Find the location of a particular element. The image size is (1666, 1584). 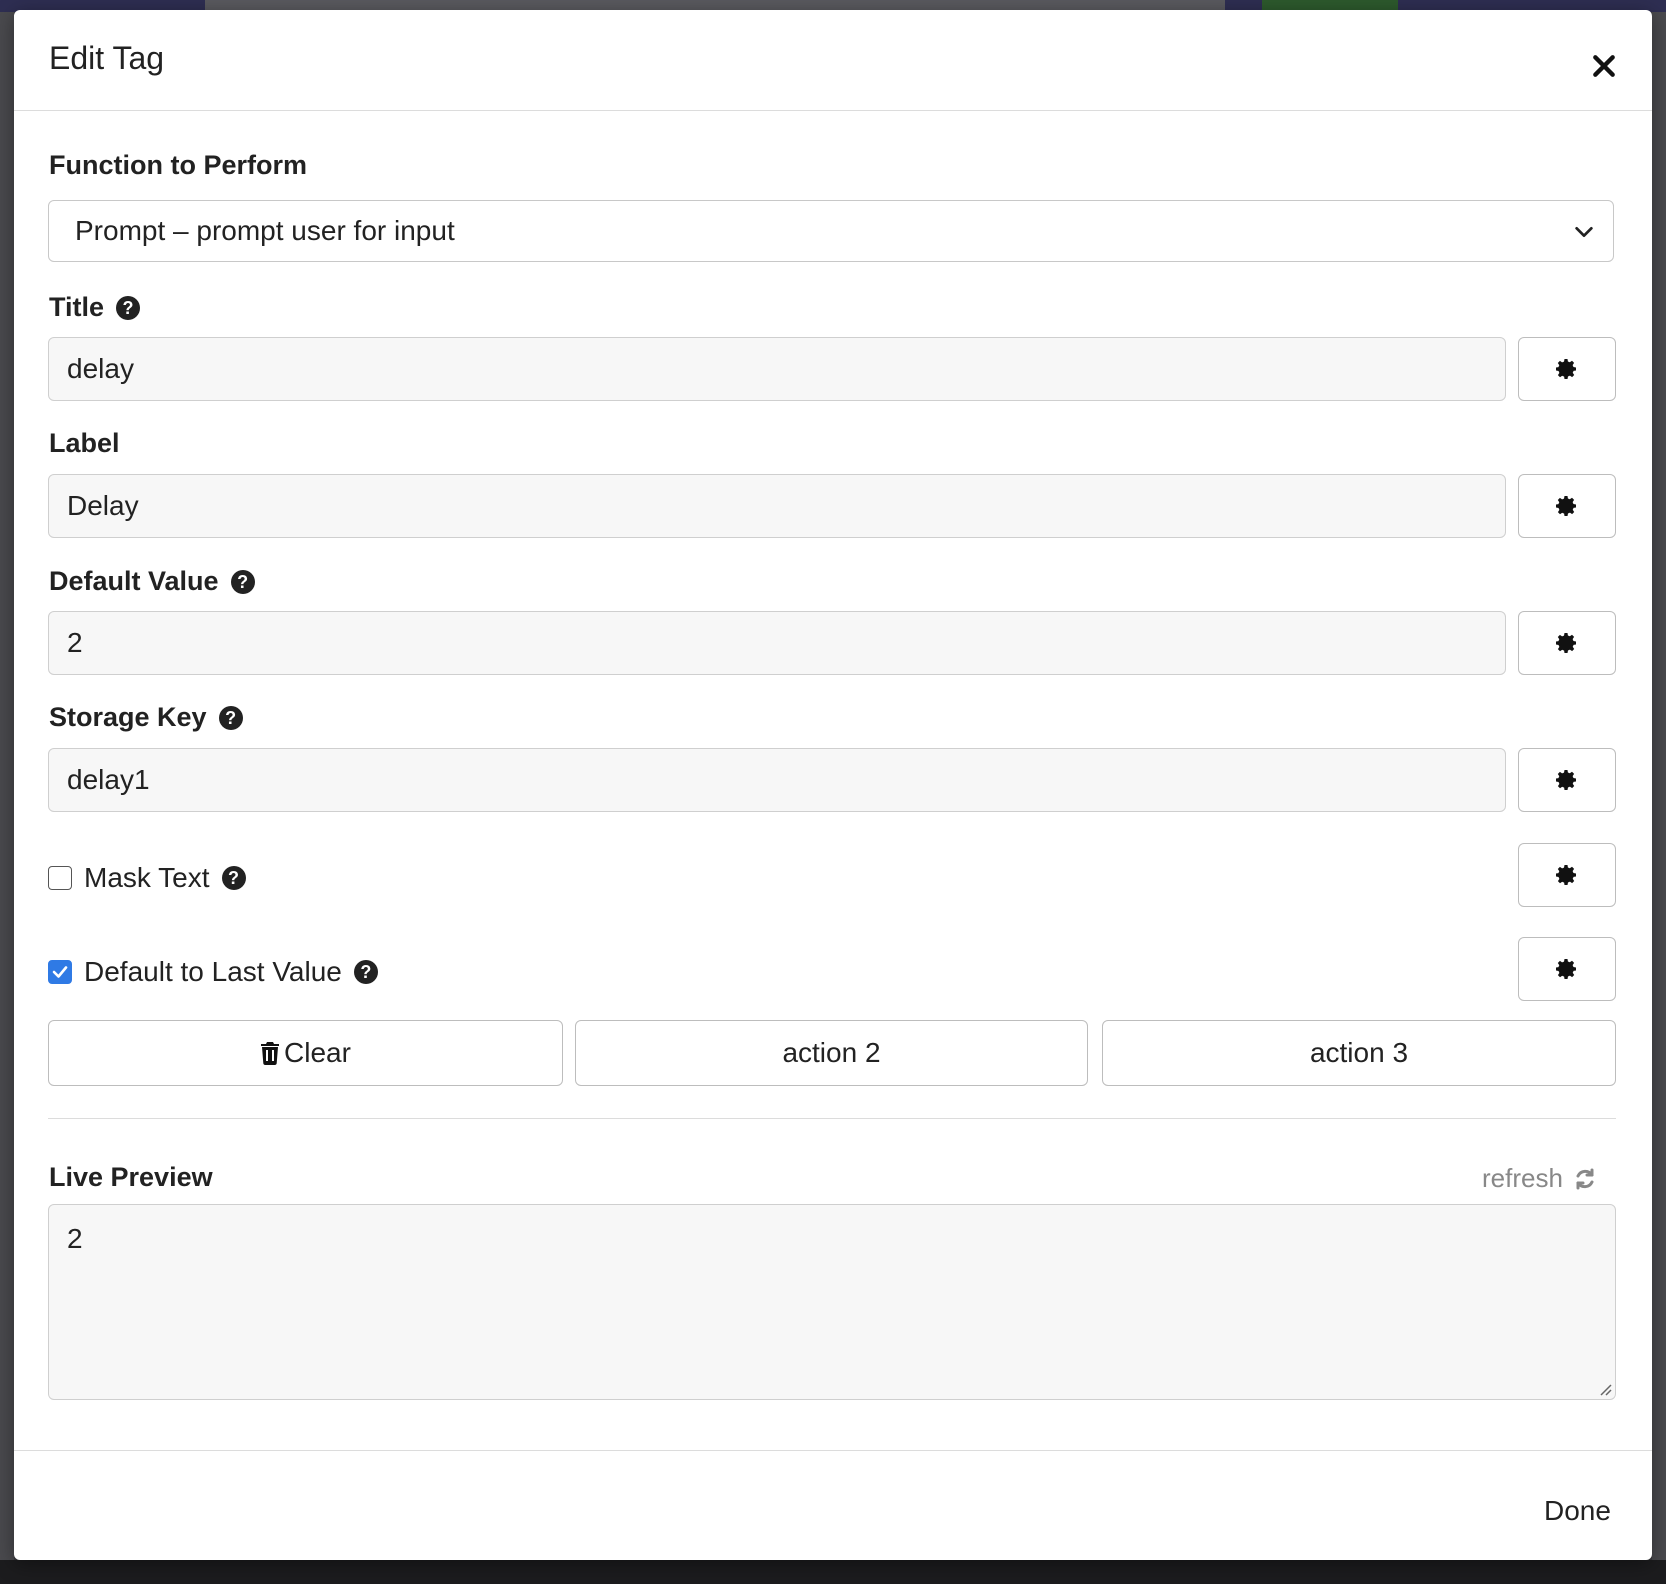

title-settings-button is located at coordinates (1567, 369).